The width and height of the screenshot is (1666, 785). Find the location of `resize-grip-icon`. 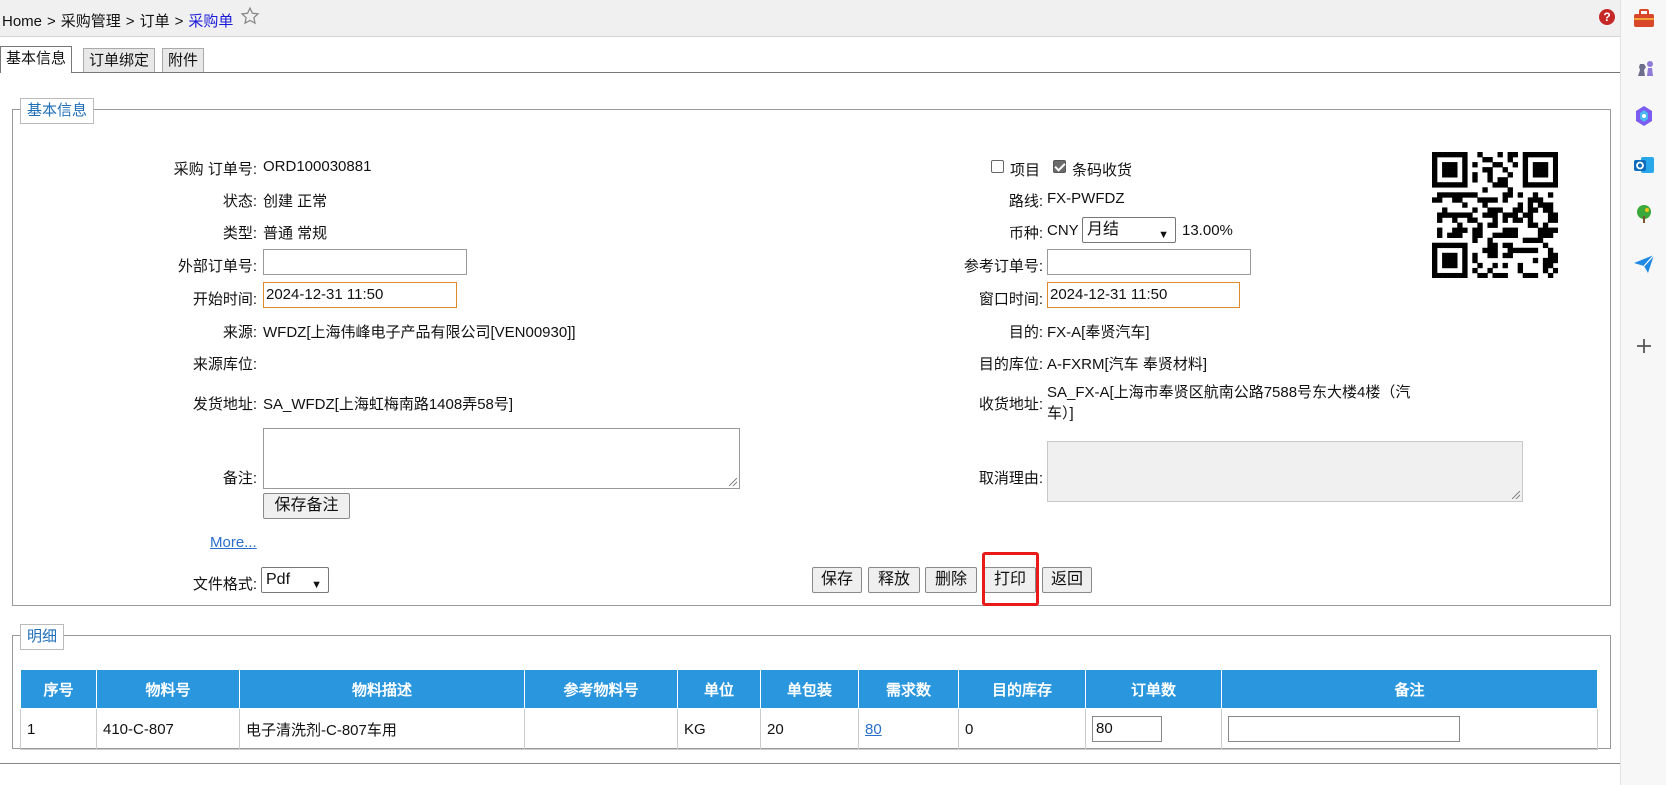

resize-grip-icon is located at coordinates (733, 482).